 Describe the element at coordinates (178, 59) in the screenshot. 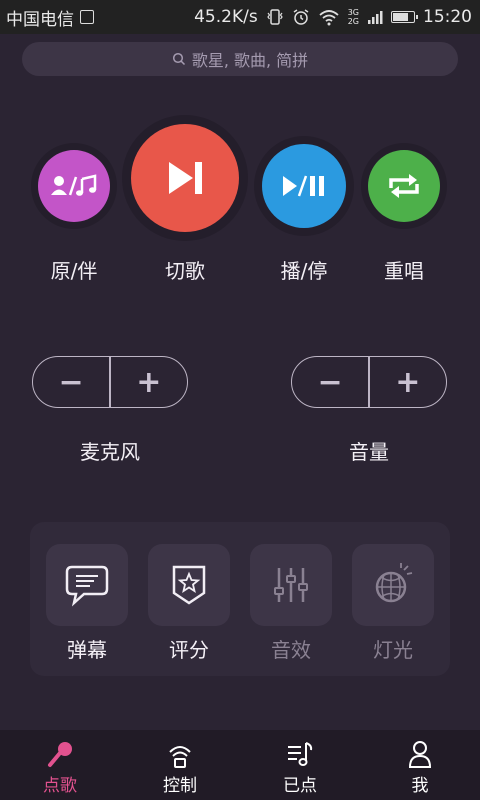

I see `search-icon` at that location.